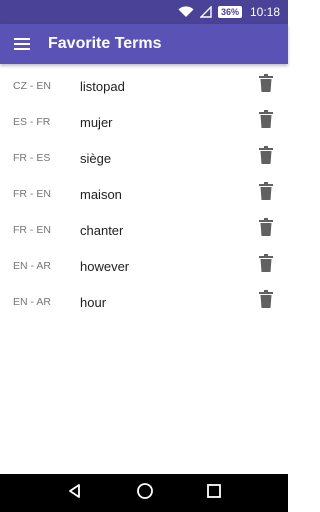 The width and height of the screenshot is (320, 512). I want to click on back-icon, so click(75, 493).